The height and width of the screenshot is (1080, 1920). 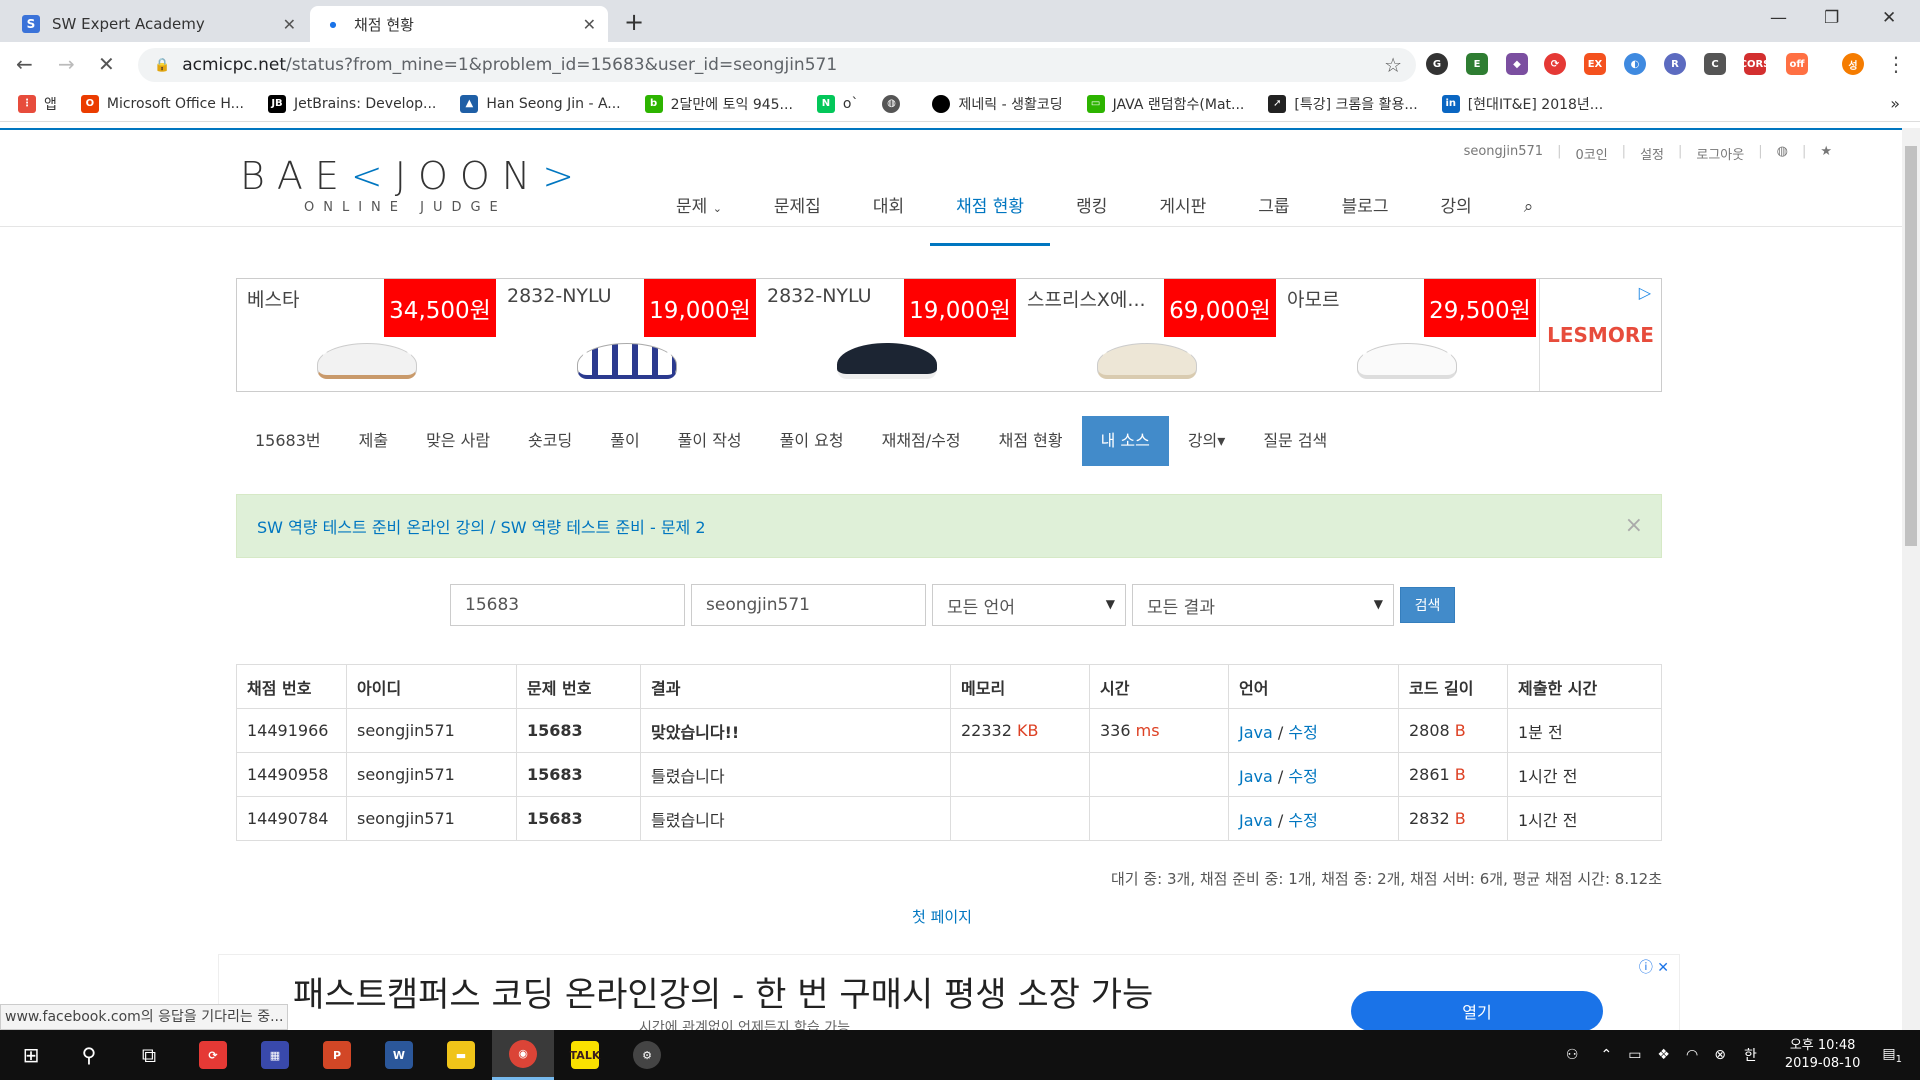 What do you see at coordinates (585, 1055) in the screenshot?
I see `taskbar-app: TALK` at bounding box center [585, 1055].